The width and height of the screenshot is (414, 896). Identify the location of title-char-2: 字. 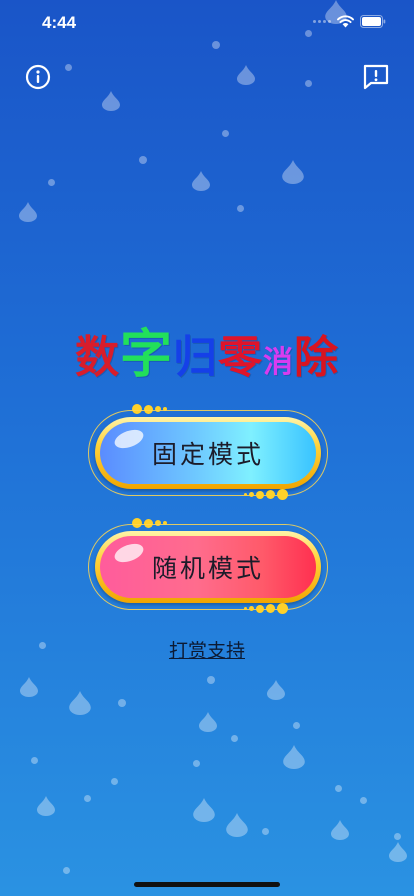
(146, 354).